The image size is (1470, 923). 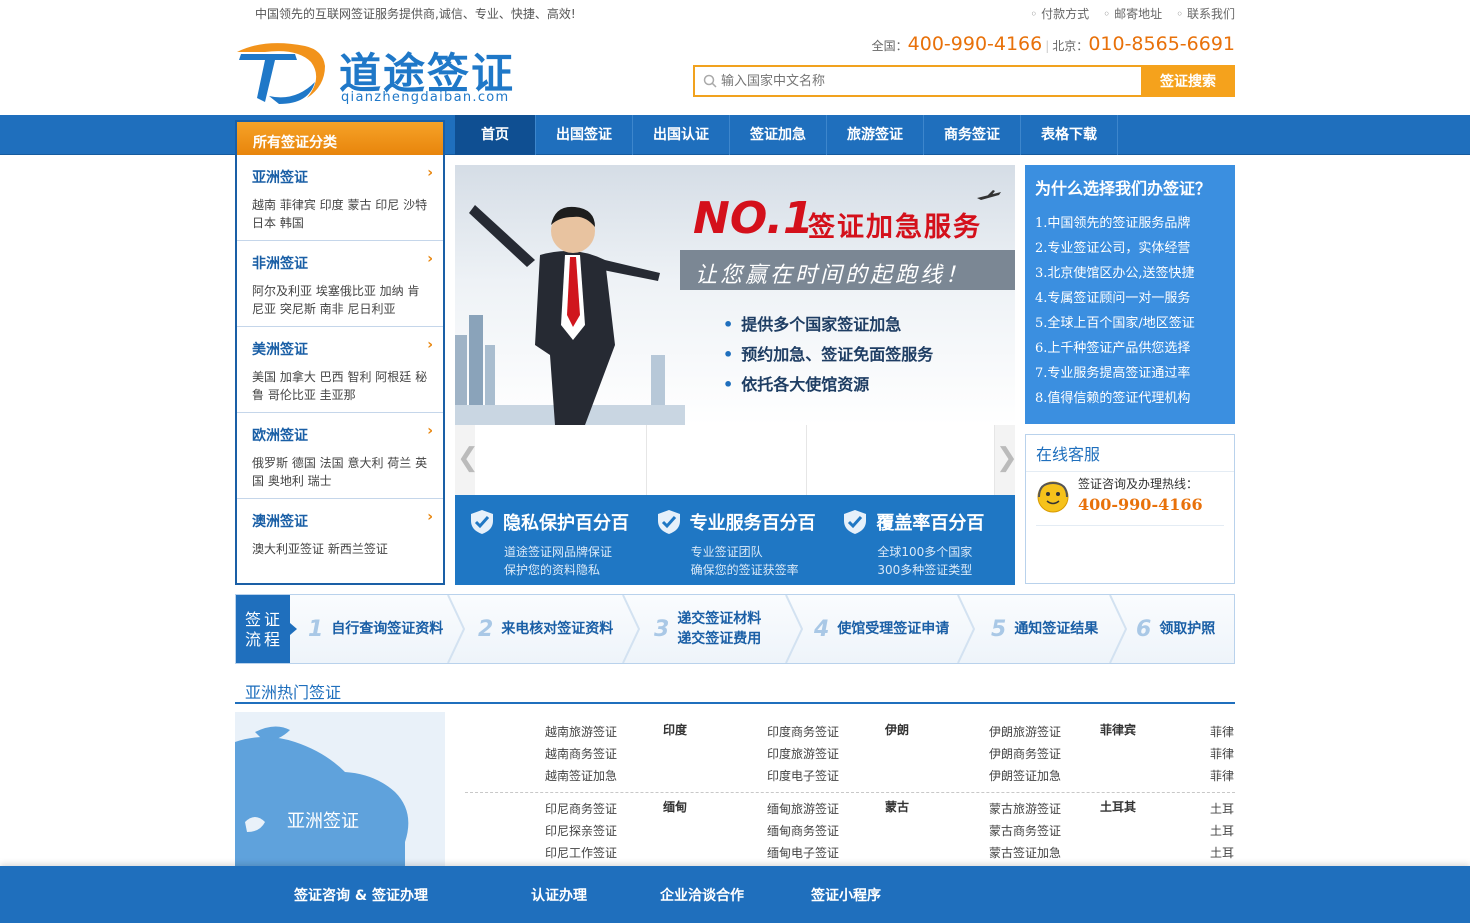 What do you see at coordinates (581, 754) in the screenshot?
I see `visa-link: 越南商务签证` at bounding box center [581, 754].